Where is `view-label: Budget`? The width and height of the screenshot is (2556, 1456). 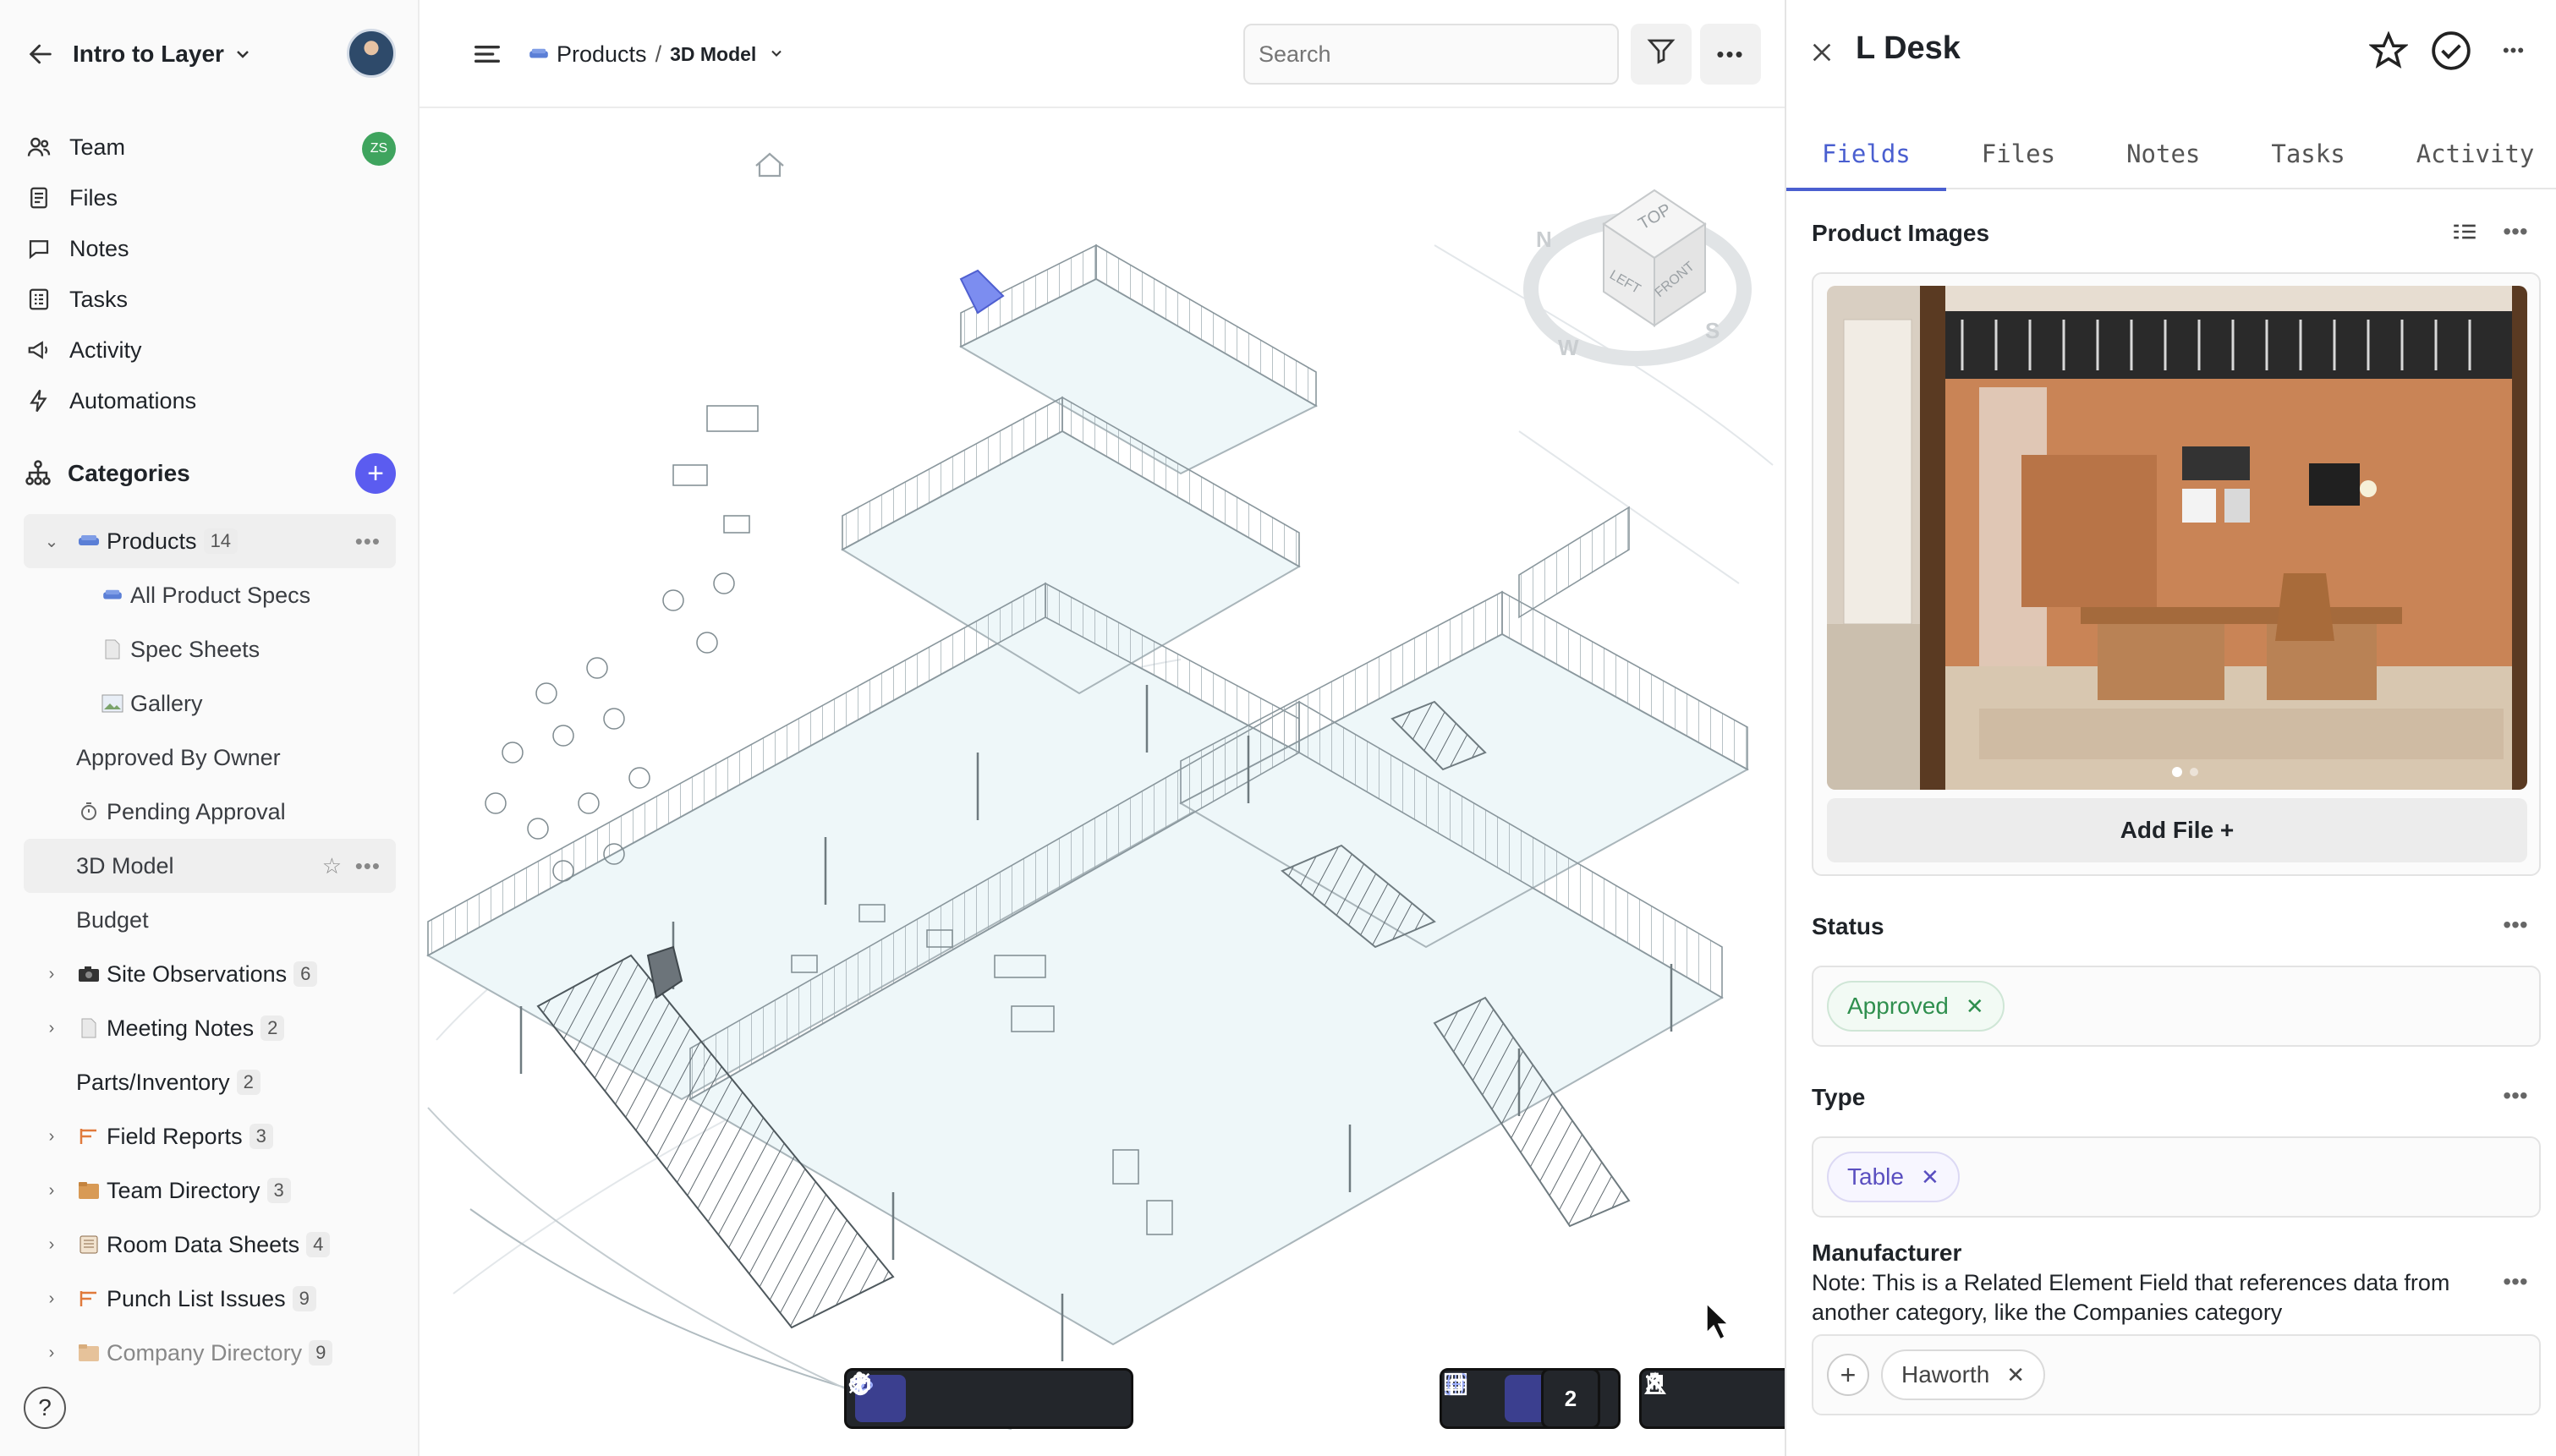
view-label: Budget is located at coordinates (112, 919).